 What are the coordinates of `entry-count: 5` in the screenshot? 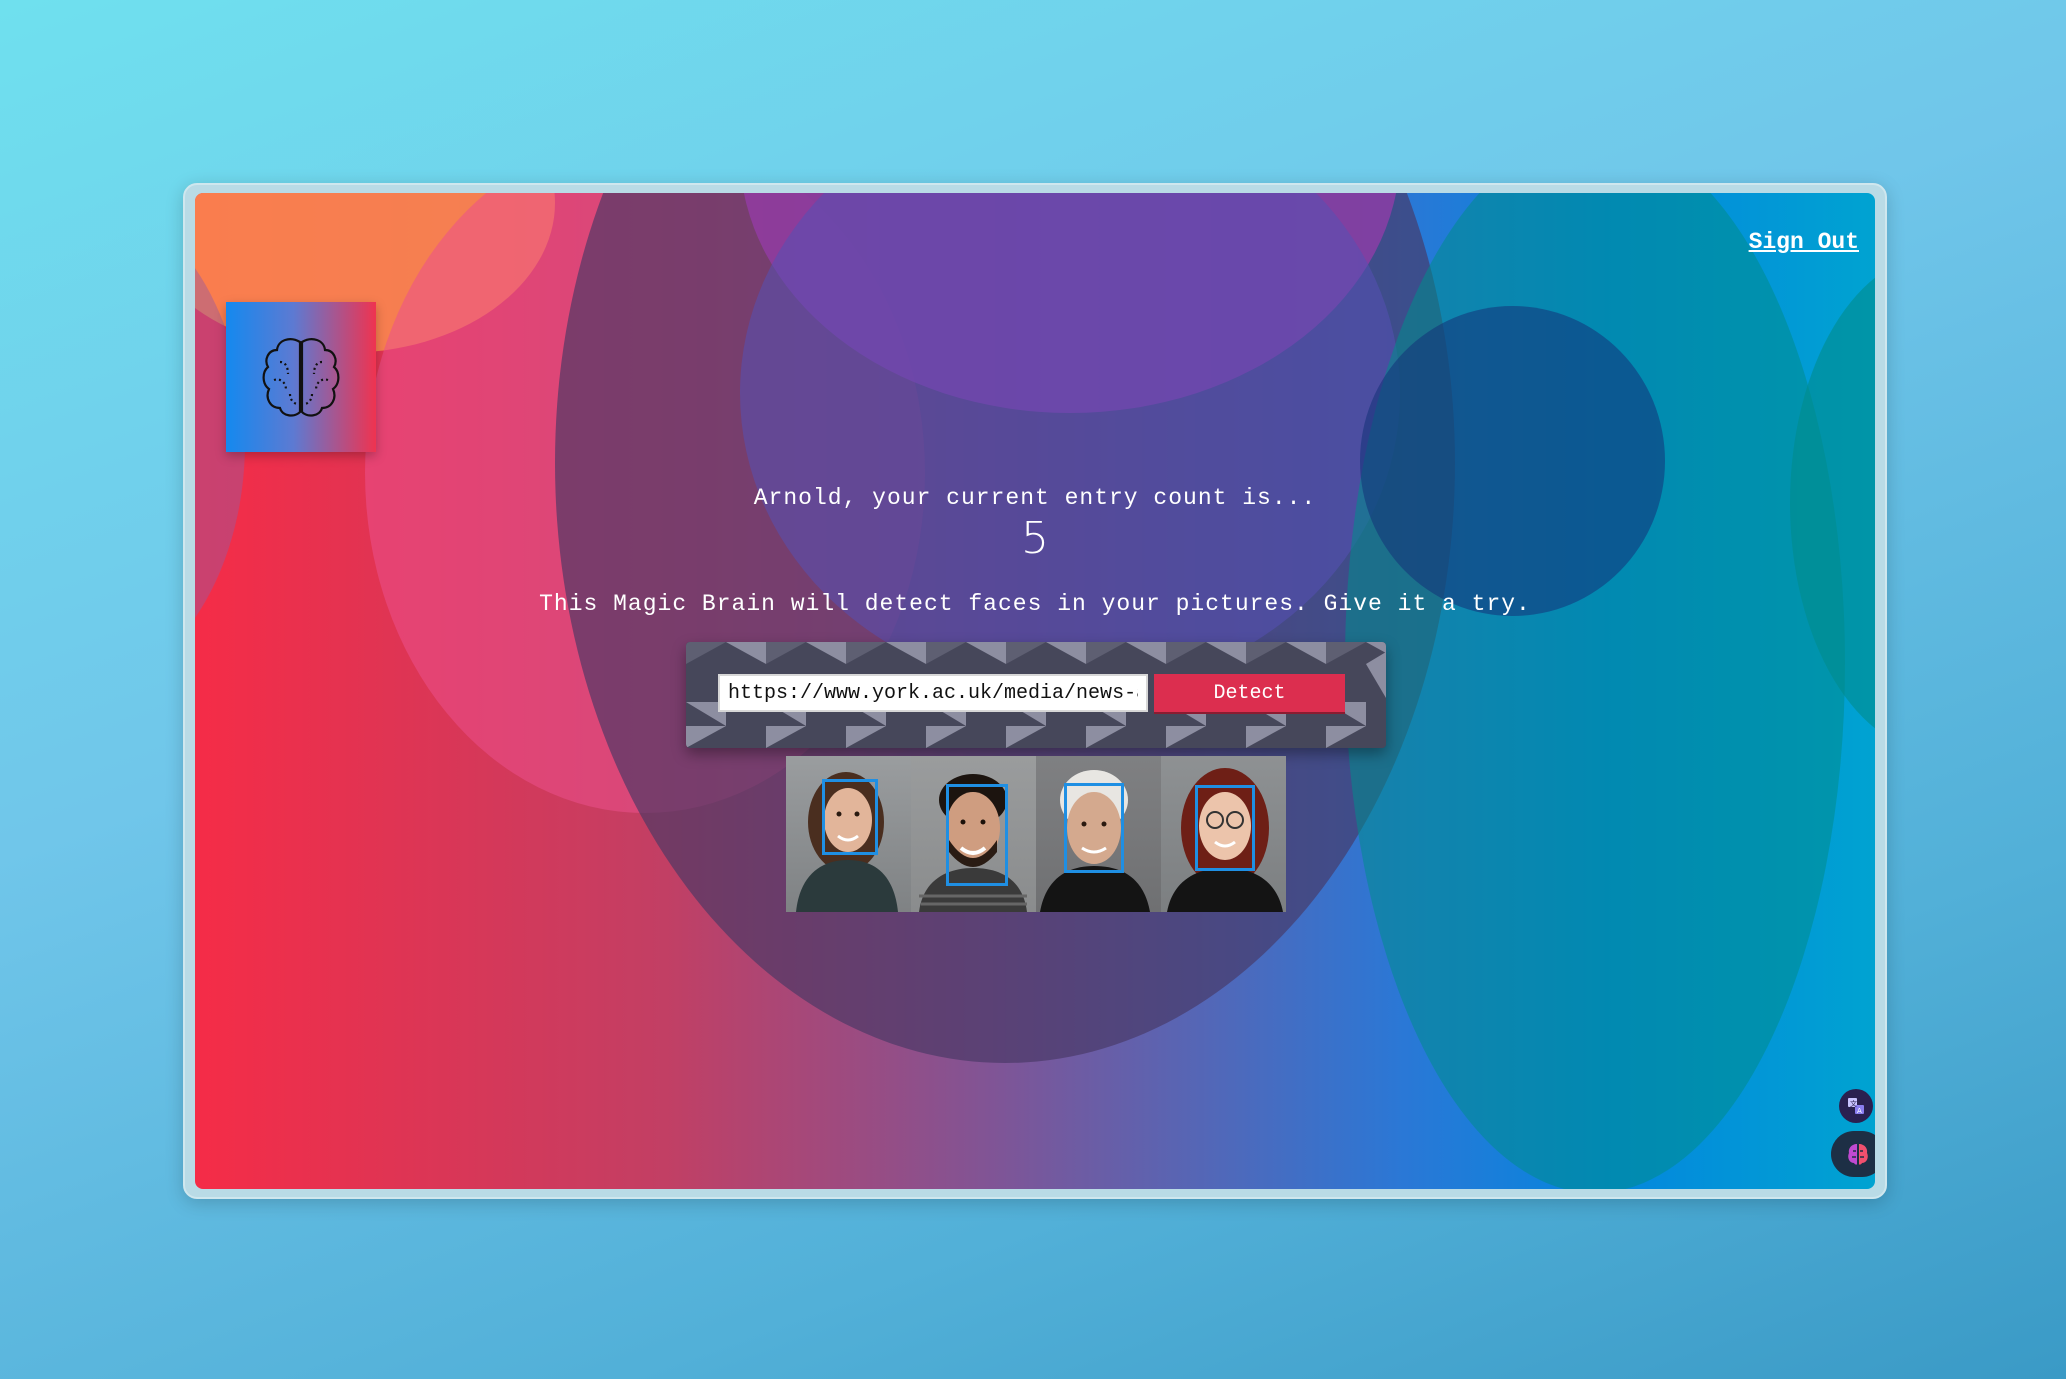 It's located at (1035, 538).